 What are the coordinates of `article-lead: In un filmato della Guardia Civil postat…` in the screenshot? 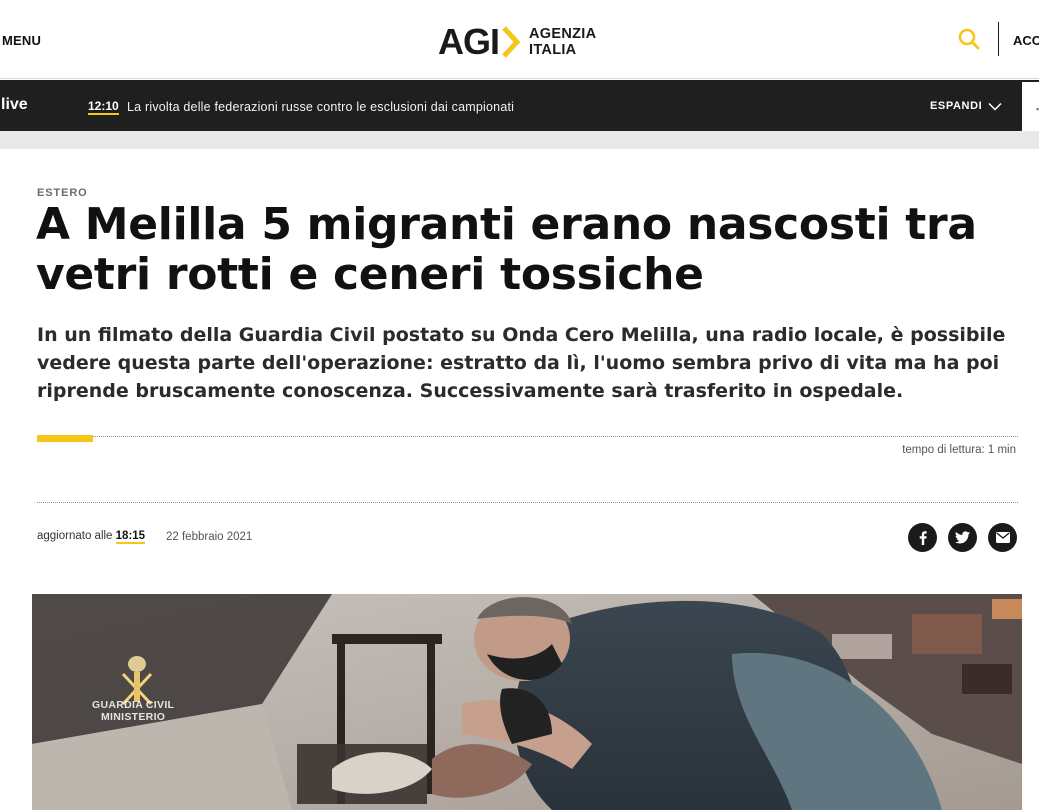 It's located at (521, 363).